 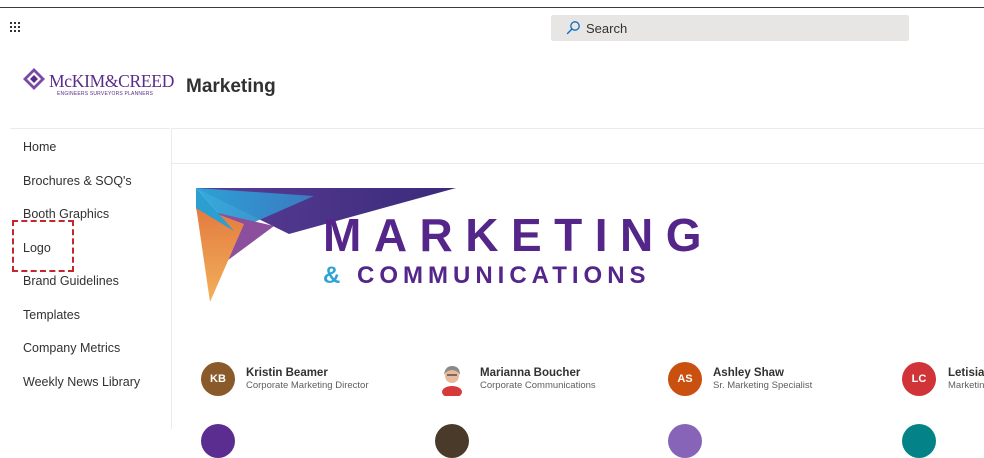 What do you see at coordinates (51, 315) in the screenshot?
I see `nav-item-templates: Templates` at bounding box center [51, 315].